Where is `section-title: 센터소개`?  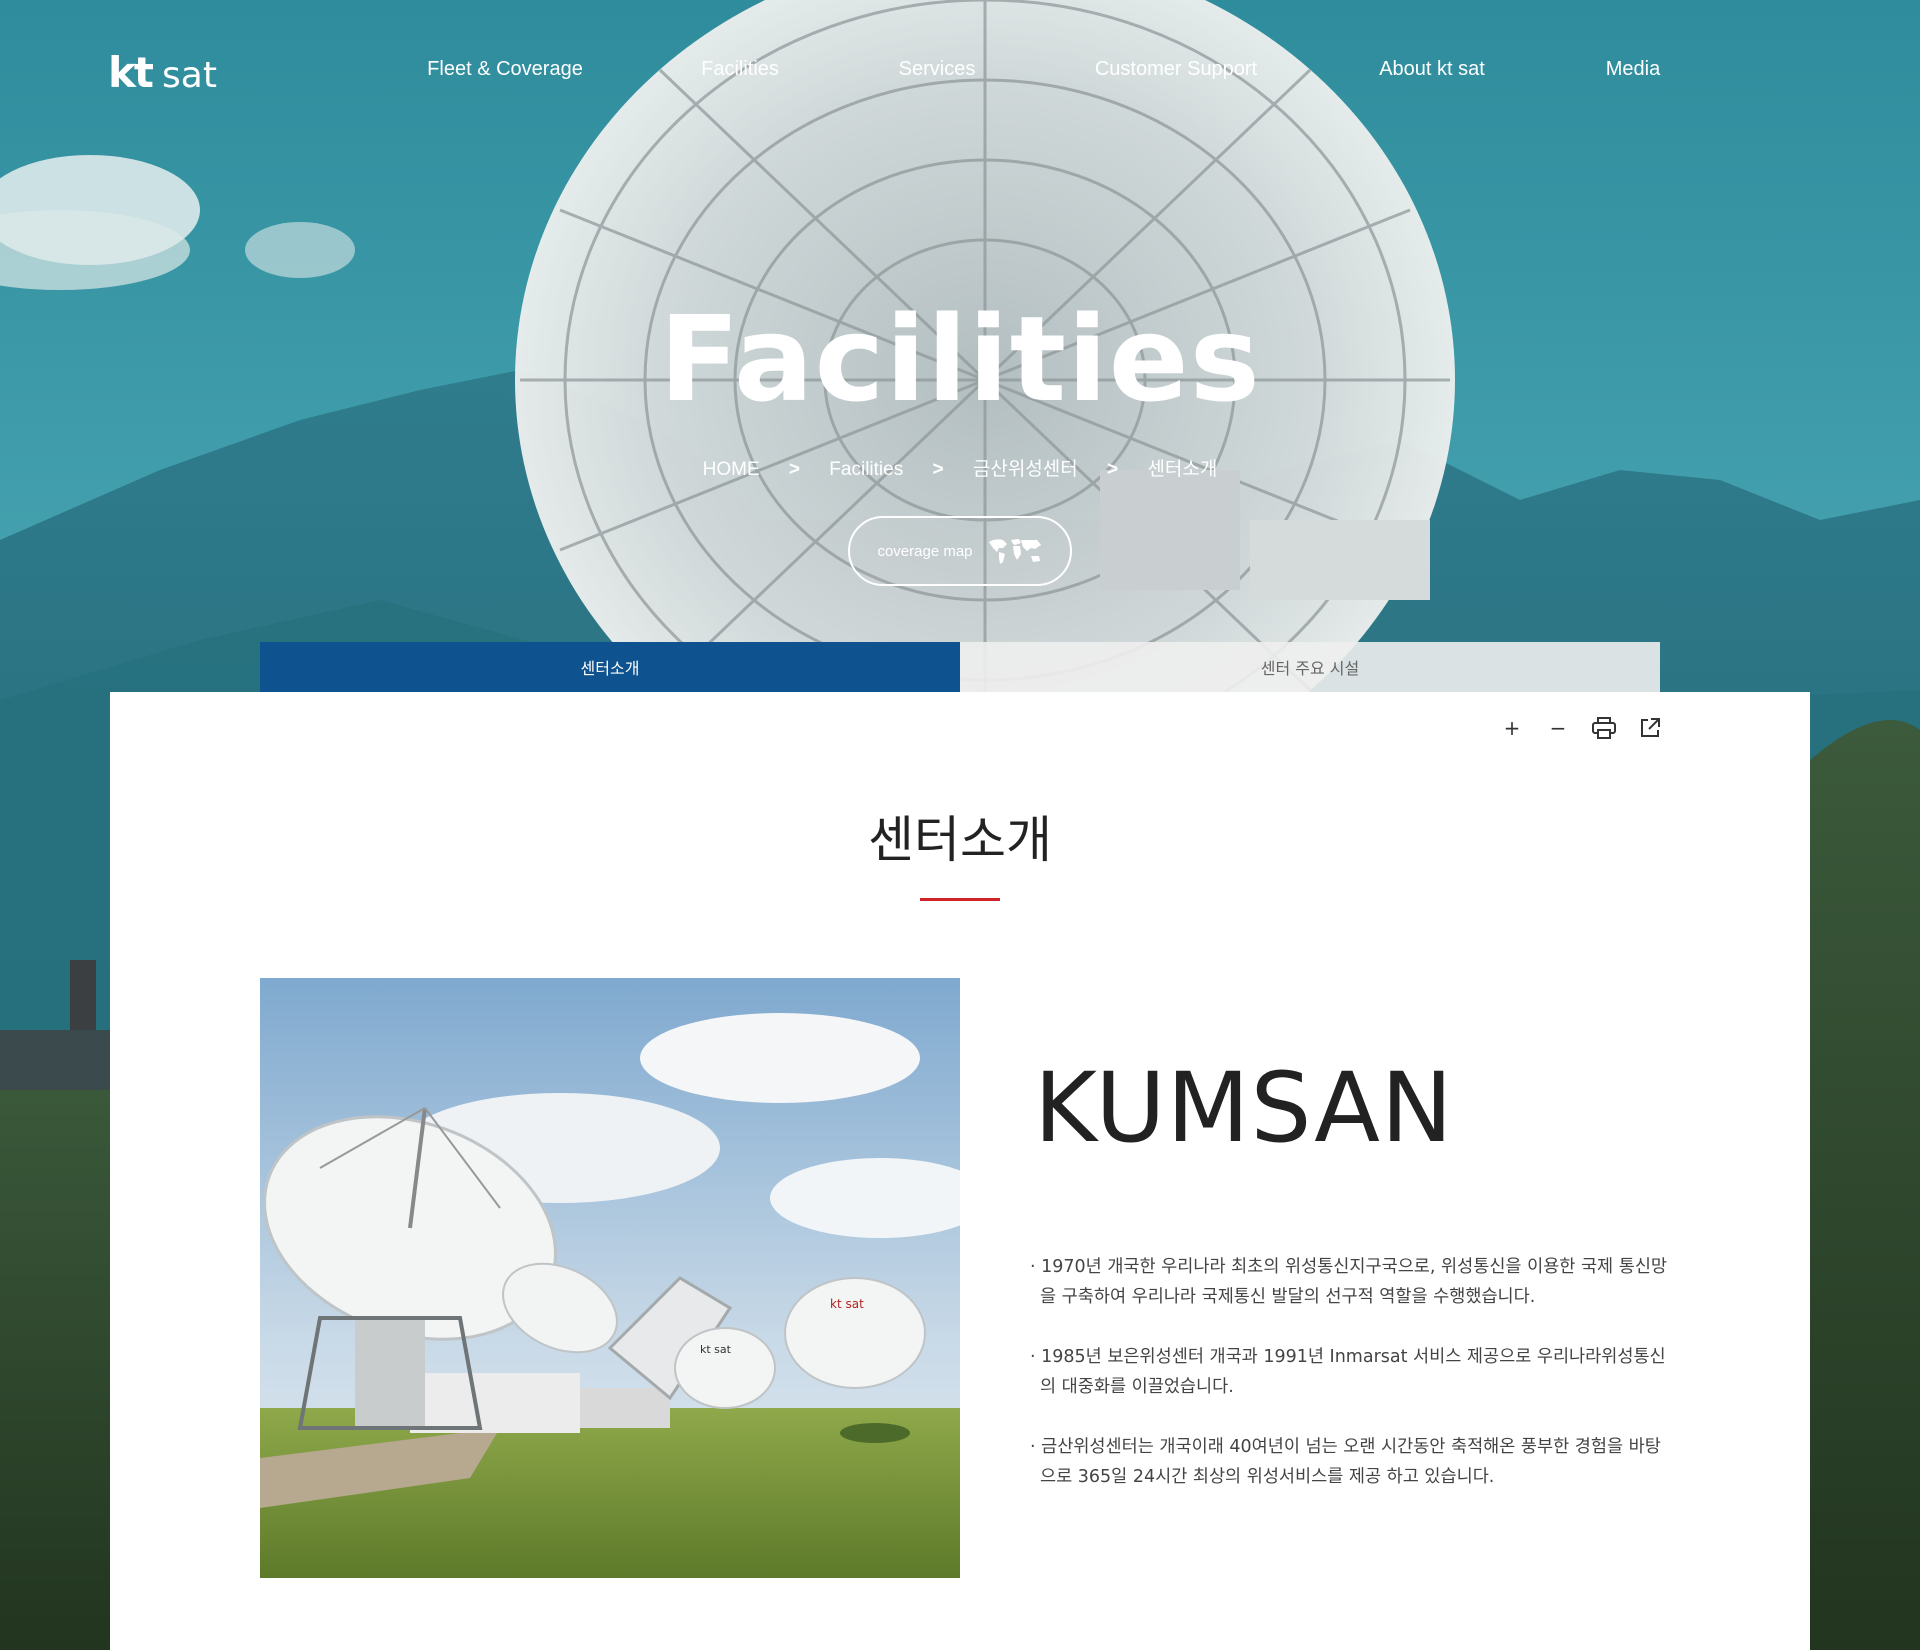 section-title: 센터소개 is located at coordinates (960, 840).